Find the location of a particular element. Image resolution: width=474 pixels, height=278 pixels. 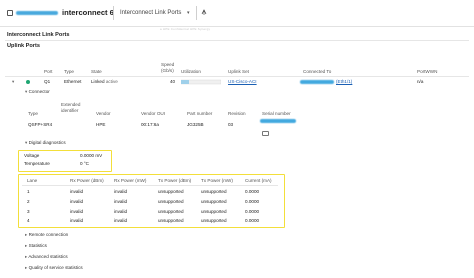

watermark-text: a HPE Confidential HPE Synergy is located at coordinates (185, 29).